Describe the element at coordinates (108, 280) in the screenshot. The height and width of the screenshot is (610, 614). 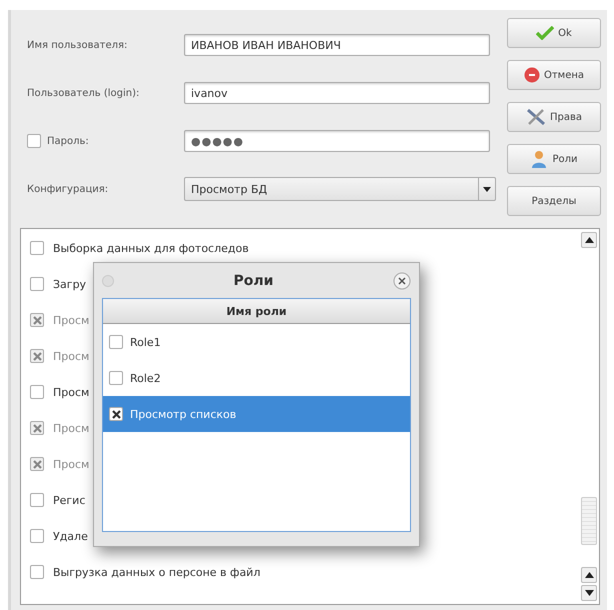
I see `window-menu-icon` at that location.